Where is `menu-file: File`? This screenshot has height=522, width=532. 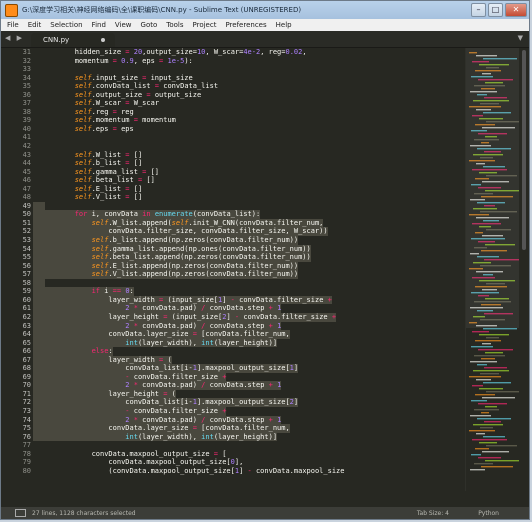 menu-file: File is located at coordinates (13, 25).